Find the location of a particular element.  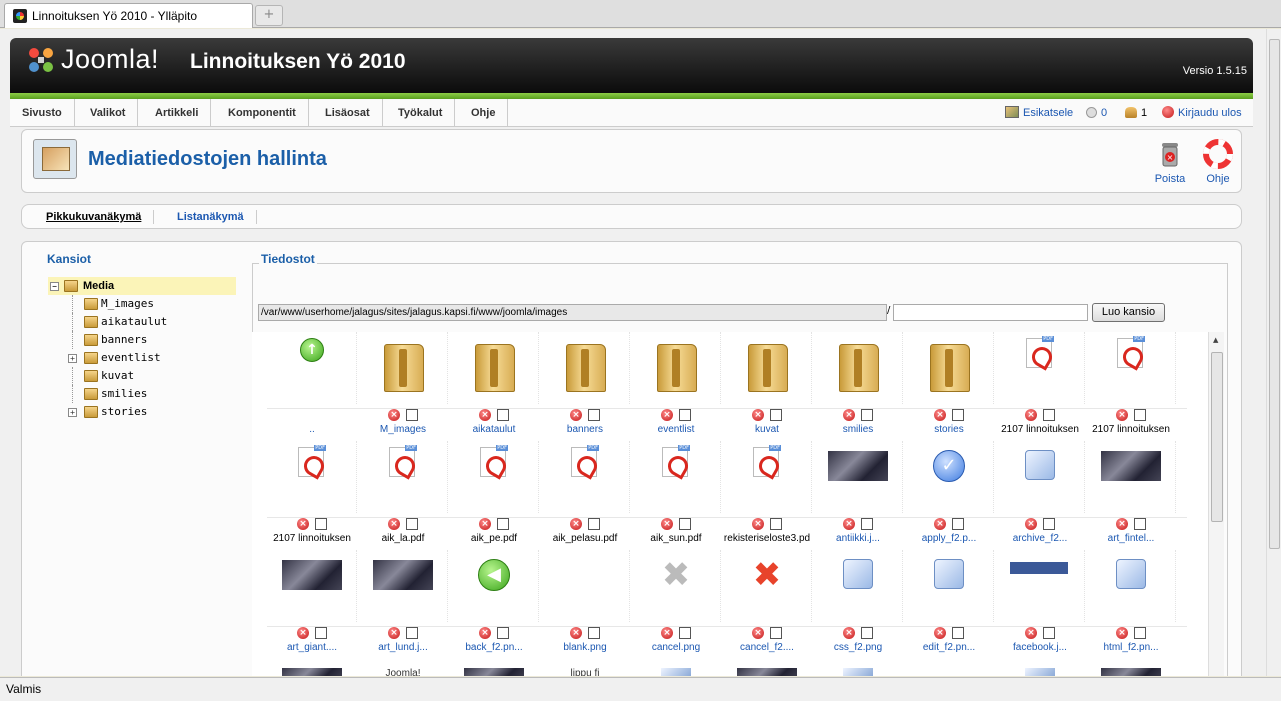

image-thumbnail: Joomla! is located at coordinates (403, 672).